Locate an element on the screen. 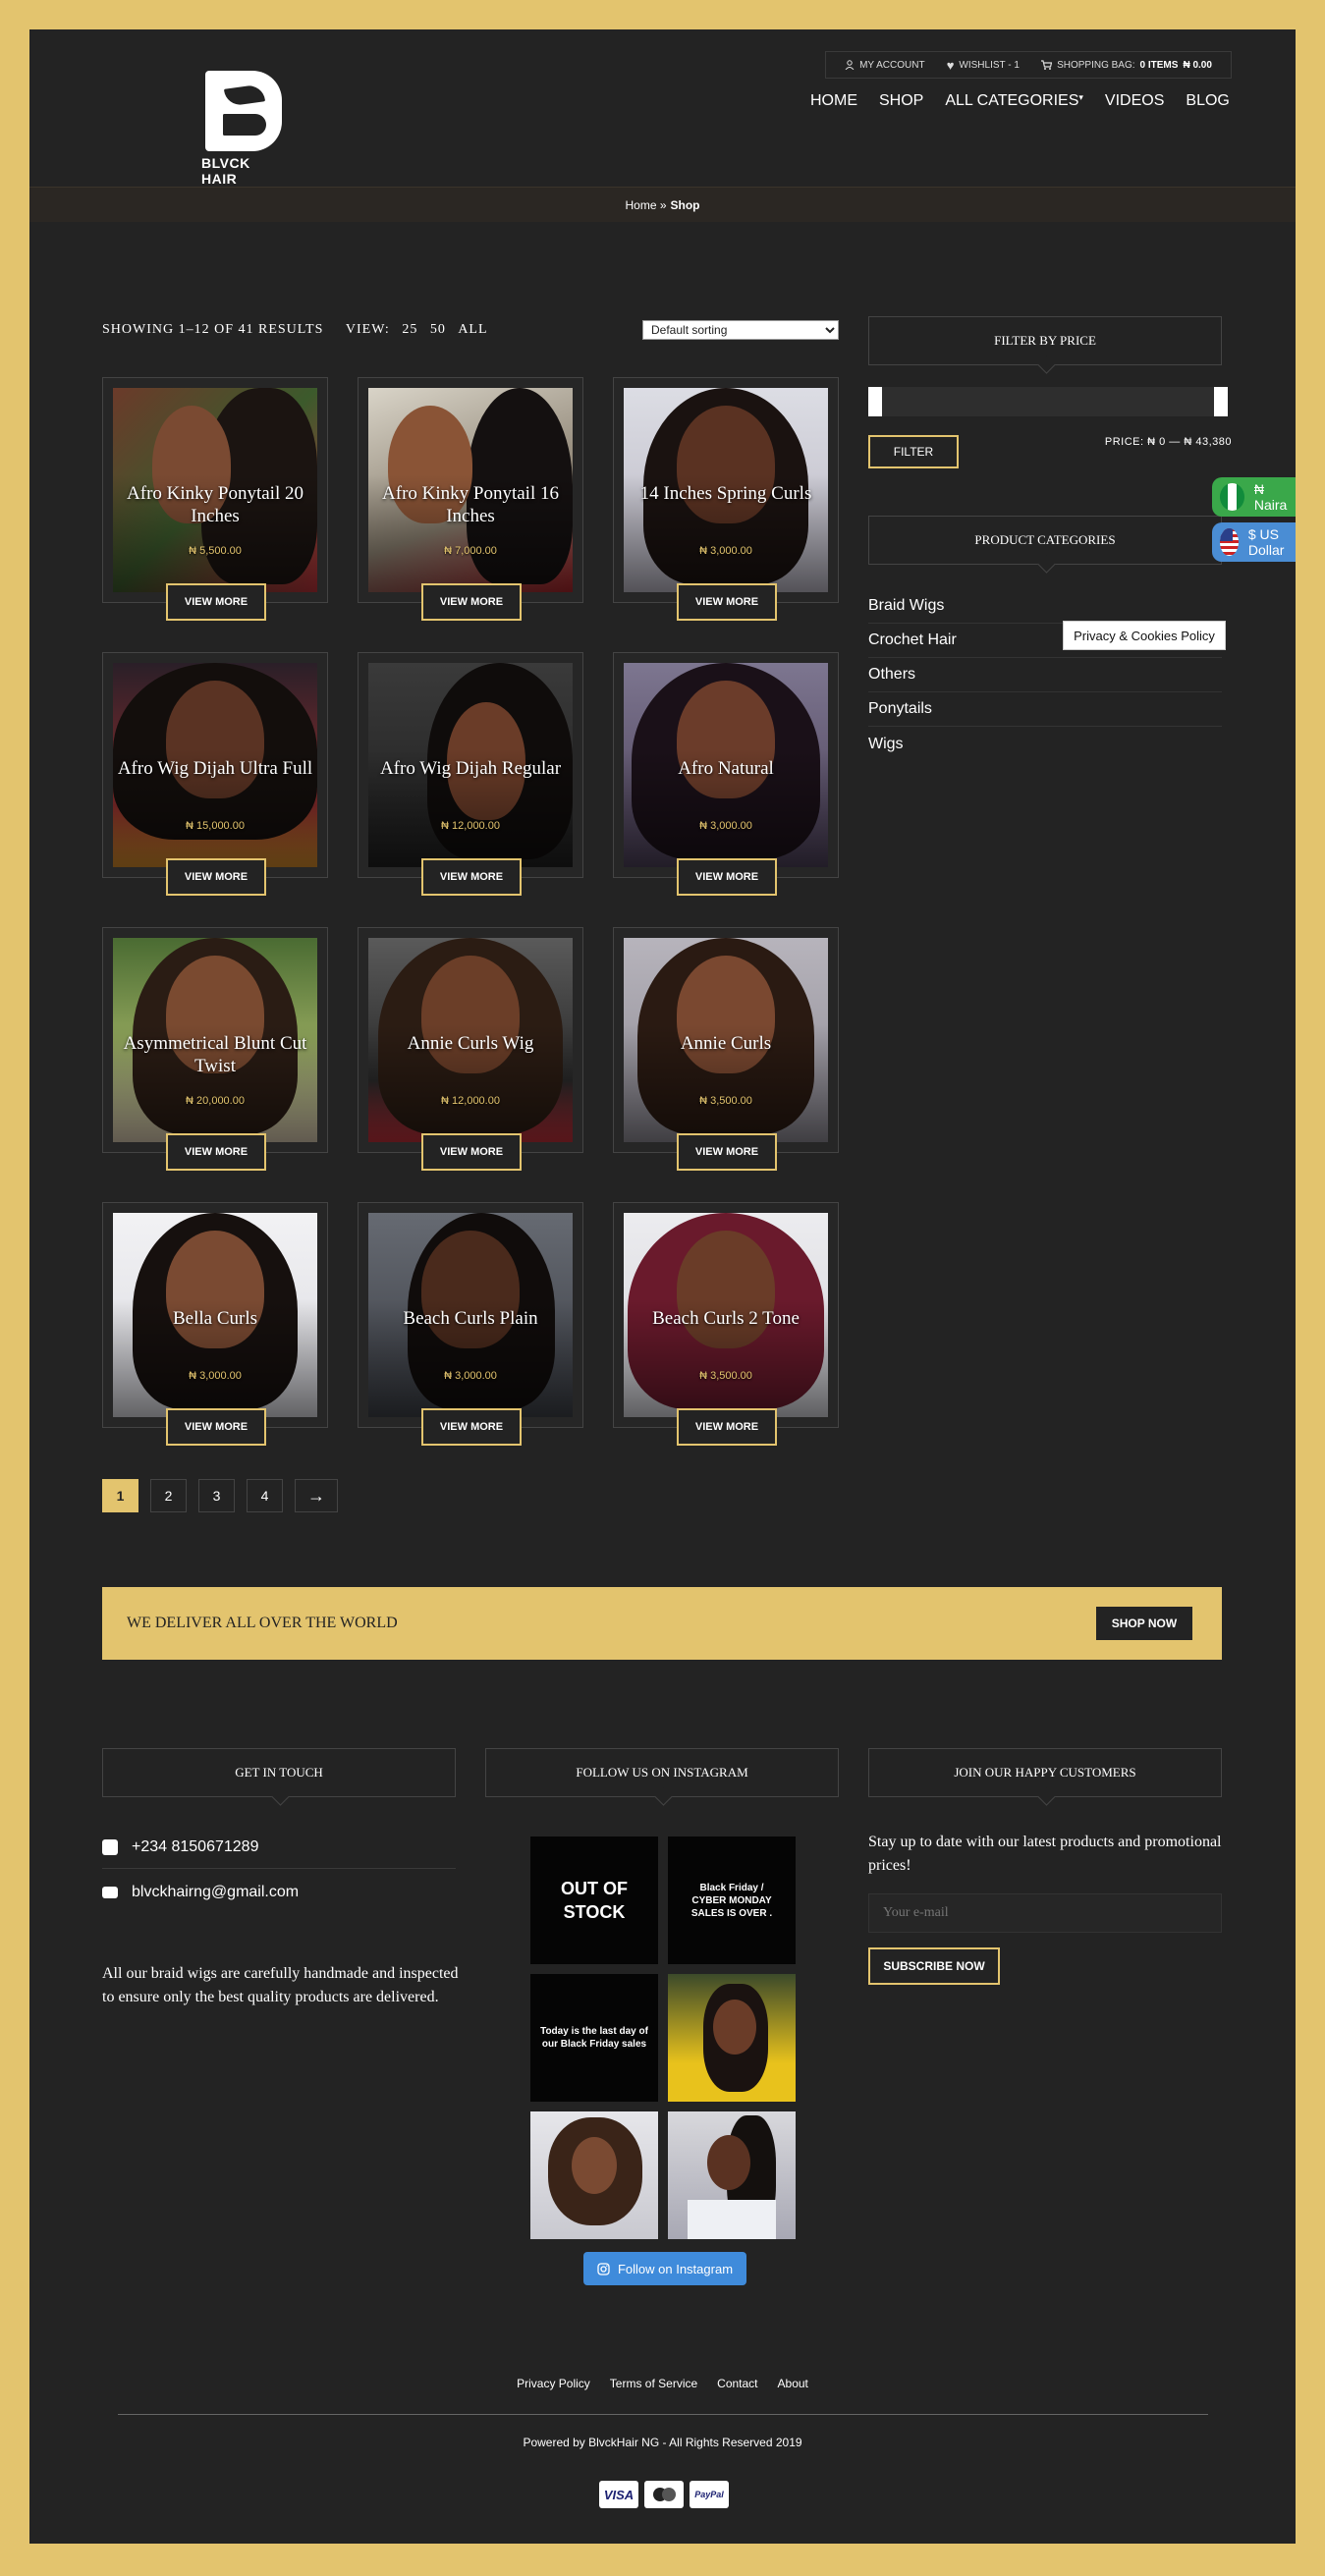 Image resolution: width=1325 pixels, height=2576 pixels. subscribe-button: SUBSCRIBE NOW is located at coordinates (934, 1966).